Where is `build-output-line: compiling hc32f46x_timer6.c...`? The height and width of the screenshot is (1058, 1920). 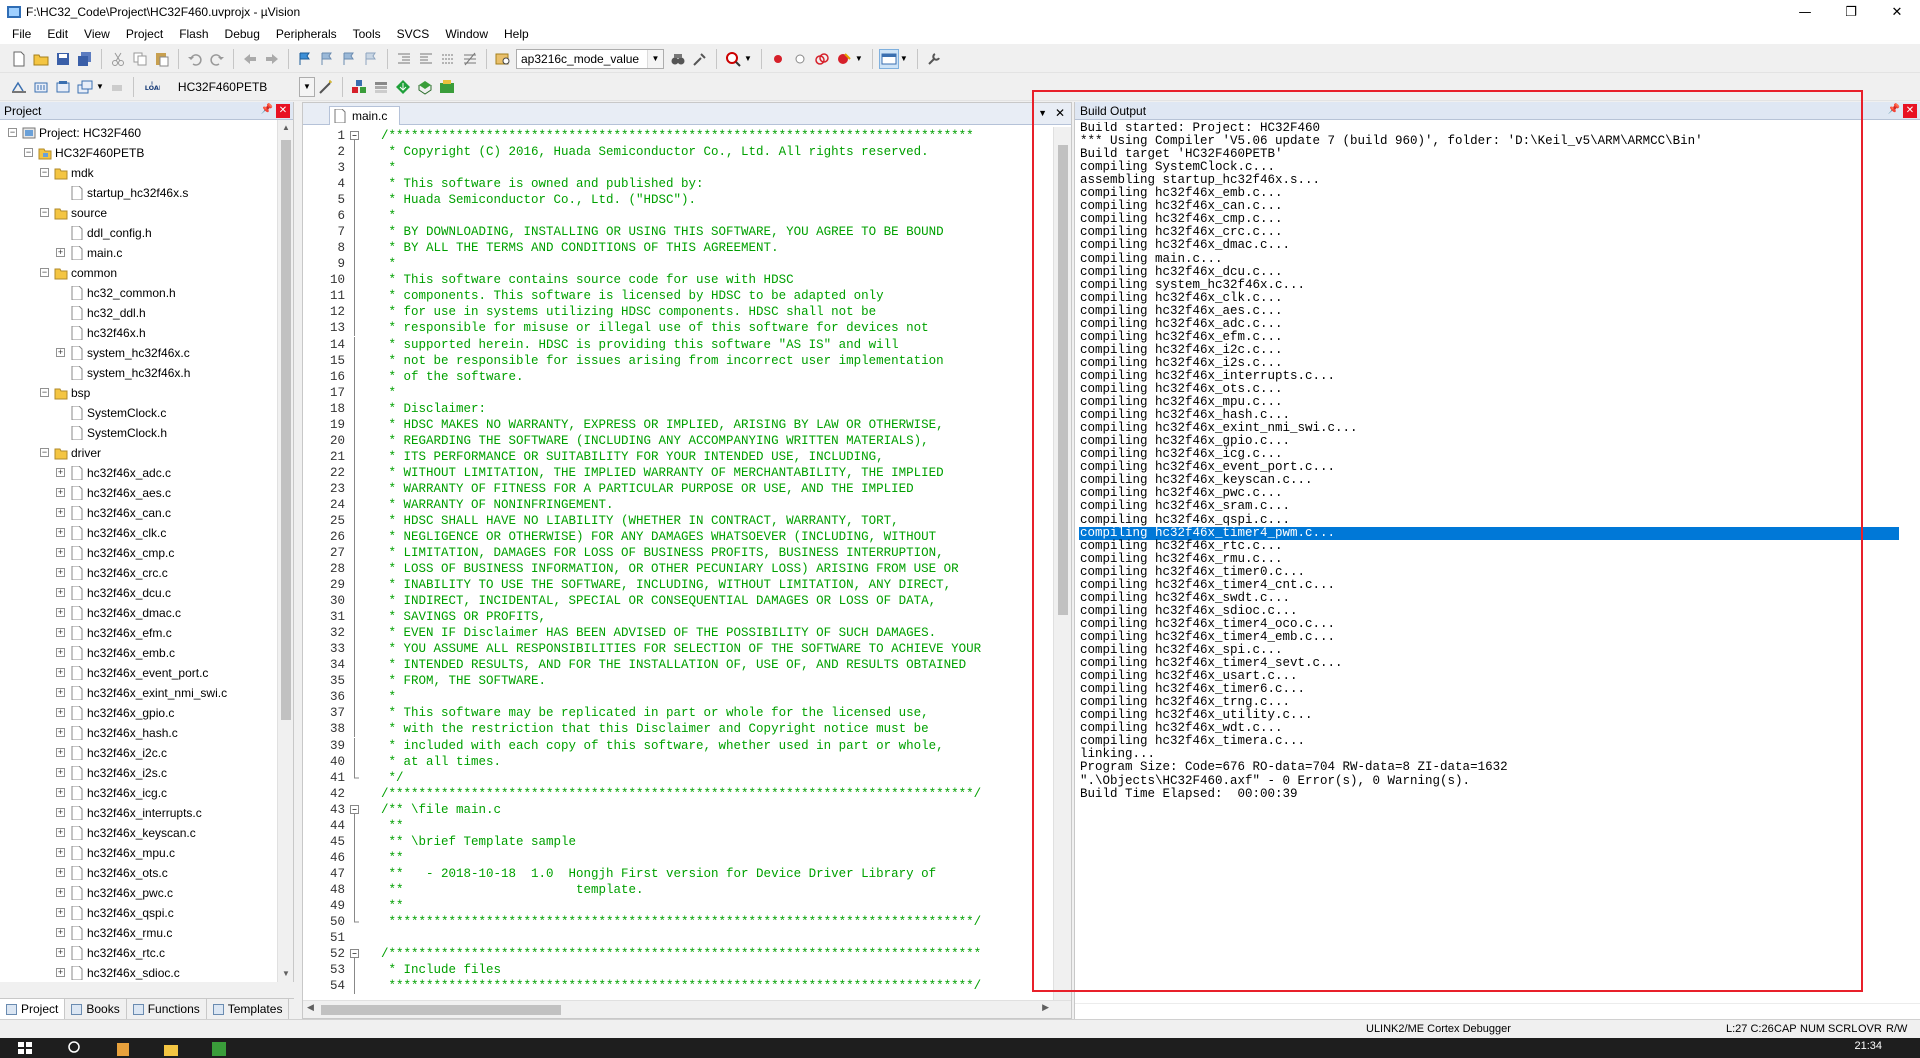 build-output-line: compiling hc32f46x_timer6.c... is located at coordinates (1489, 689).